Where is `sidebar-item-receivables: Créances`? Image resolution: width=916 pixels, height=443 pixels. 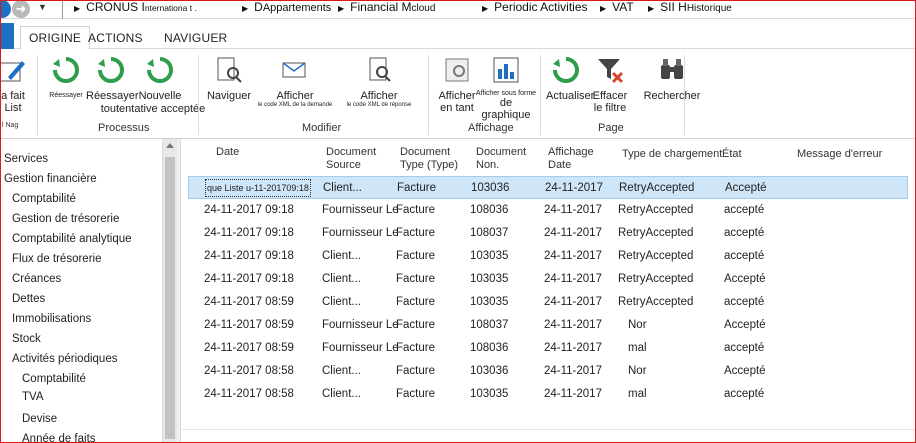 sidebar-item-receivables: Créances is located at coordinates (36, 279).